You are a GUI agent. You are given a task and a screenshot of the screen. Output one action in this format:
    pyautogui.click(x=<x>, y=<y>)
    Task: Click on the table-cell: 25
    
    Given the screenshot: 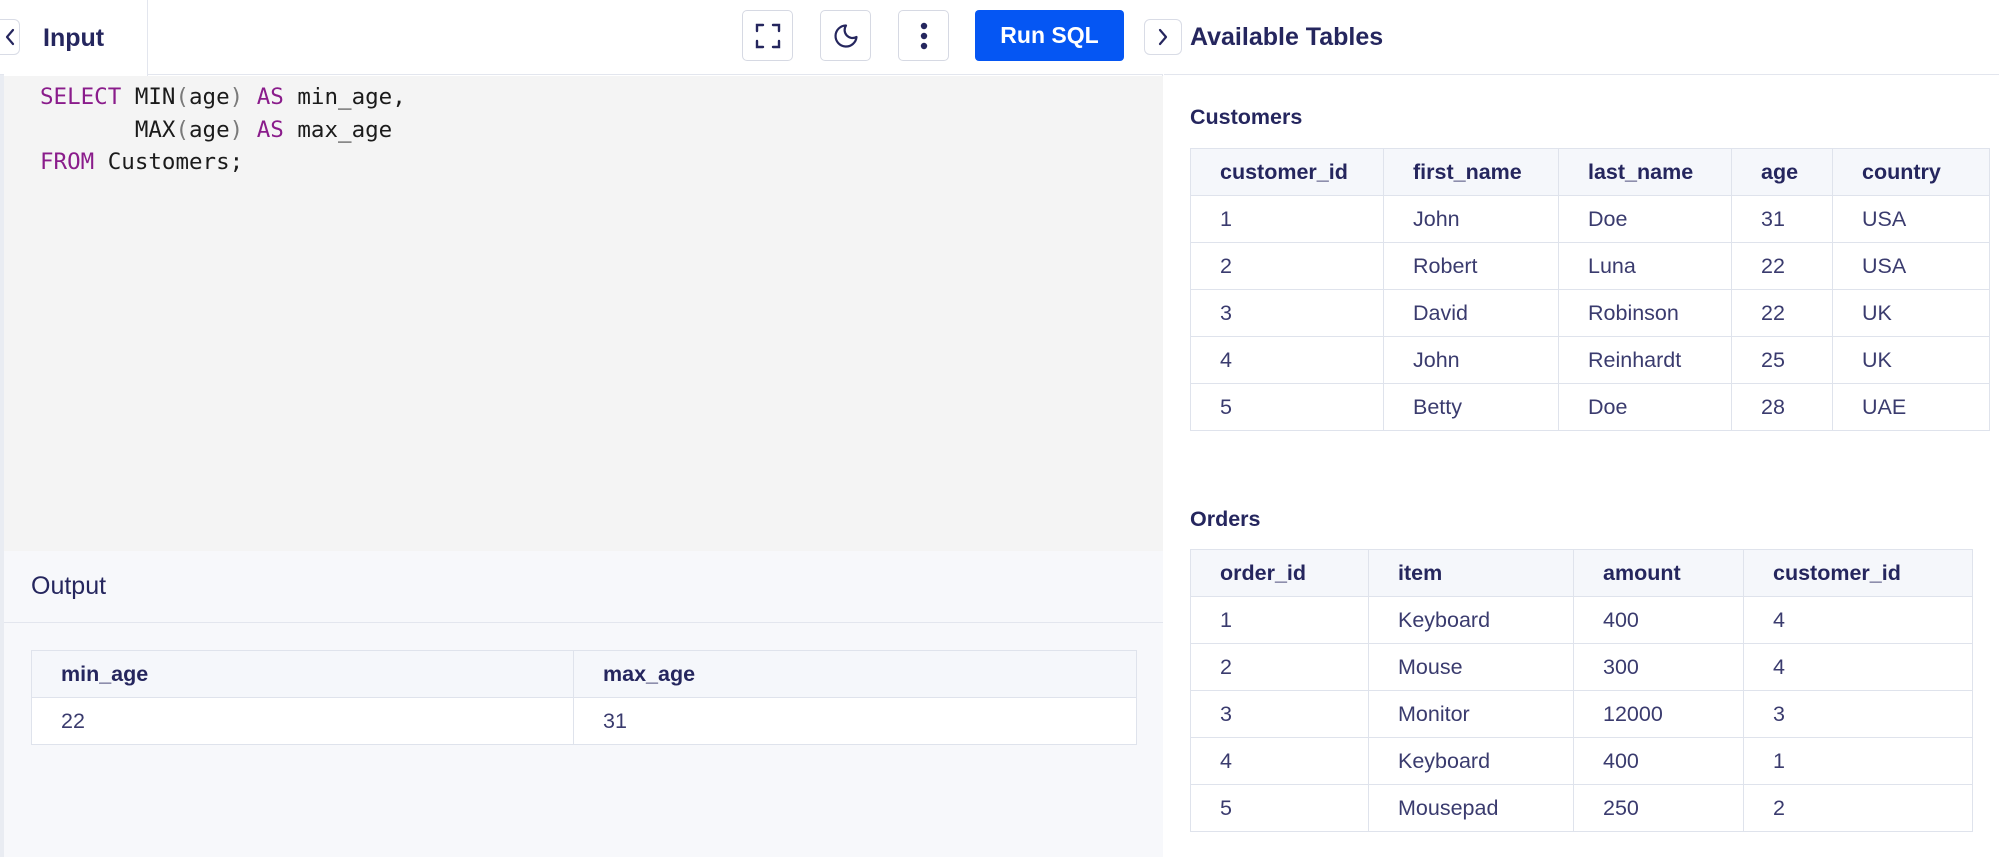 What is the action you would take?
    pyautogui.click(x=1782, y=360)
    